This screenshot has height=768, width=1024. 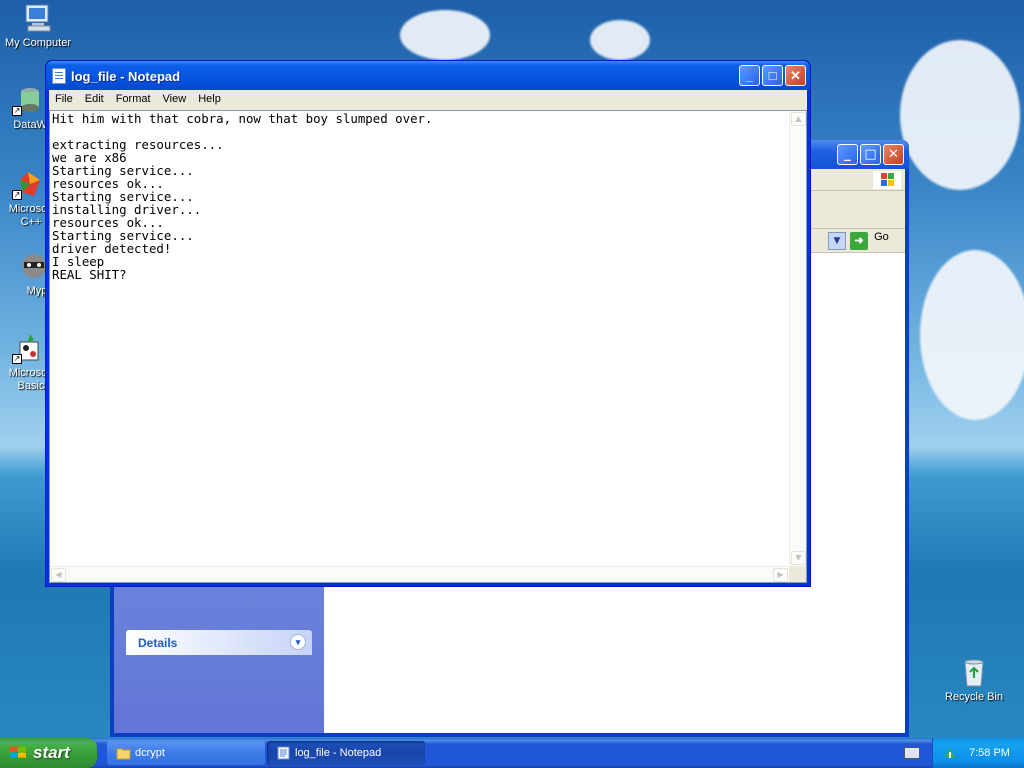 What do you see at coordinates (51, 752) in the screenshot?
I see `start-label: start` at bounding box center [51, 752].